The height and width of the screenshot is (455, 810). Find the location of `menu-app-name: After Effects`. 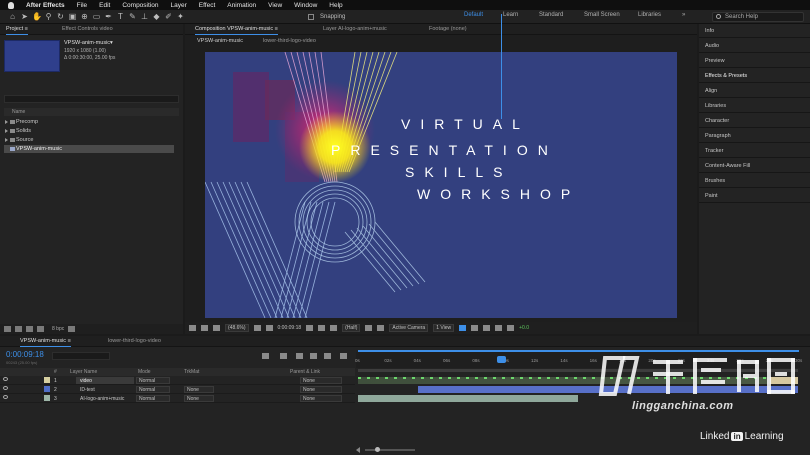

menu-app-name: After Effects is located at coordinates (45, 5).